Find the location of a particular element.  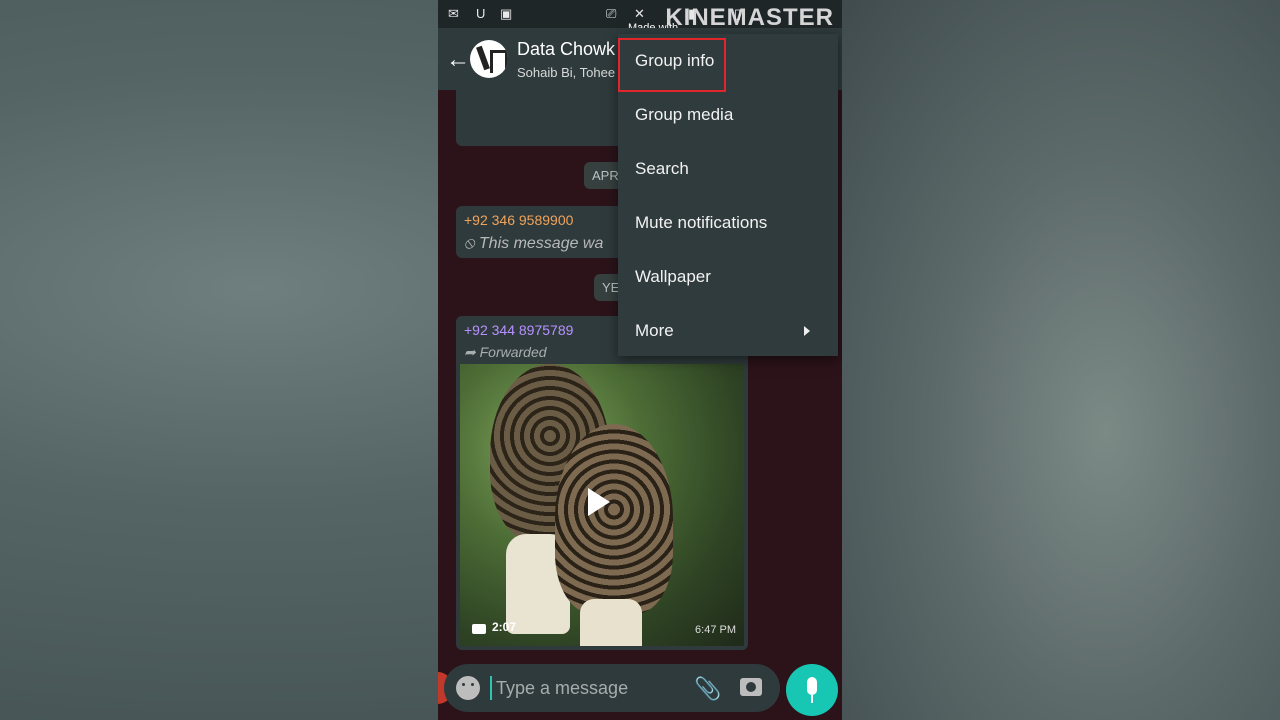

message-bubble-video: +92 344 8975789 ➦ Forwarded 2:07 6:47 PM is located at coordinates (602, 483).